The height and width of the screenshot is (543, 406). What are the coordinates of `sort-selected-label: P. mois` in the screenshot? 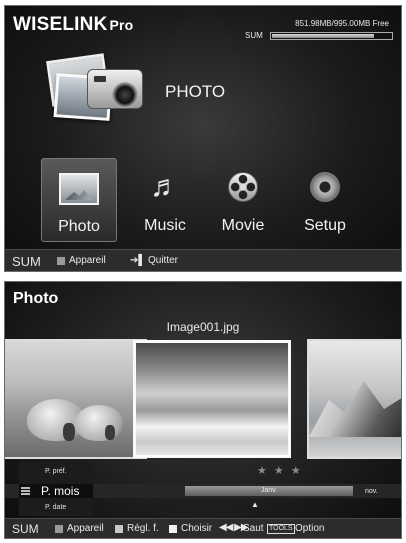 It's located at (60, 491).